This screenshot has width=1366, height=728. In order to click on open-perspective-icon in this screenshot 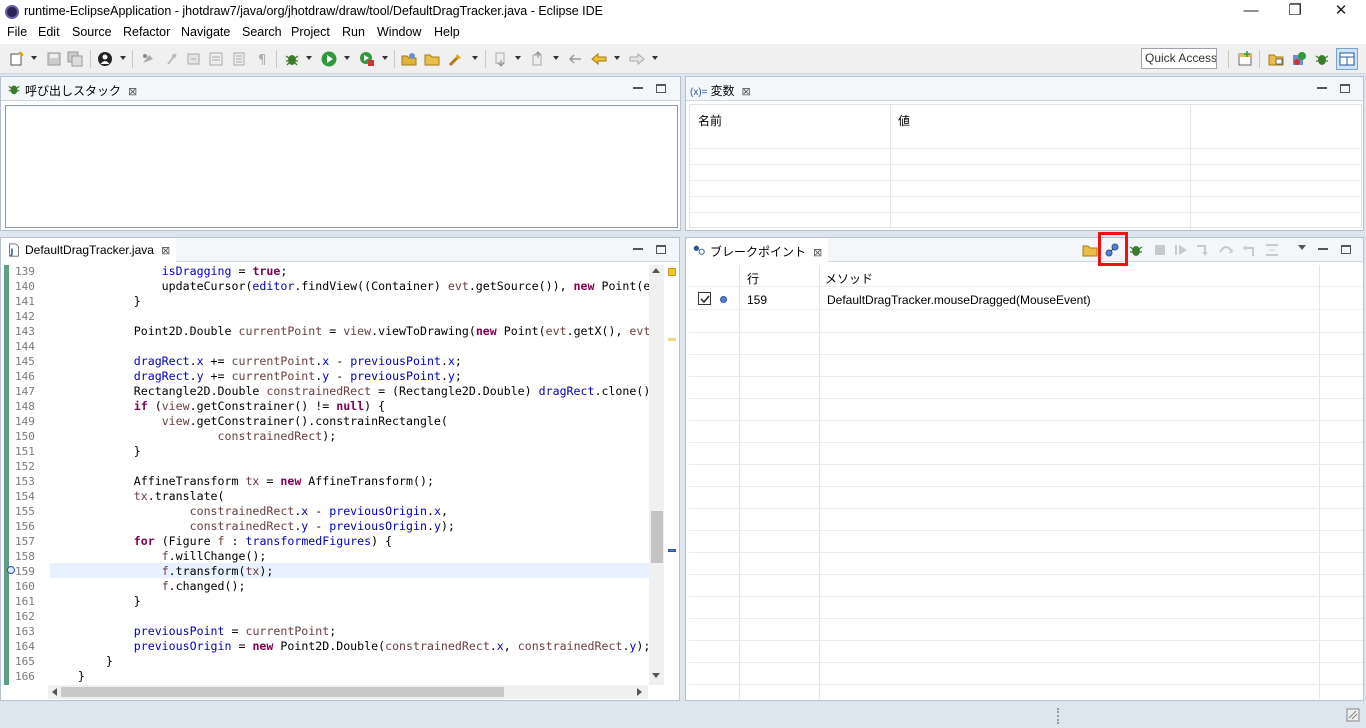, I will do `click(1245, 59)`.